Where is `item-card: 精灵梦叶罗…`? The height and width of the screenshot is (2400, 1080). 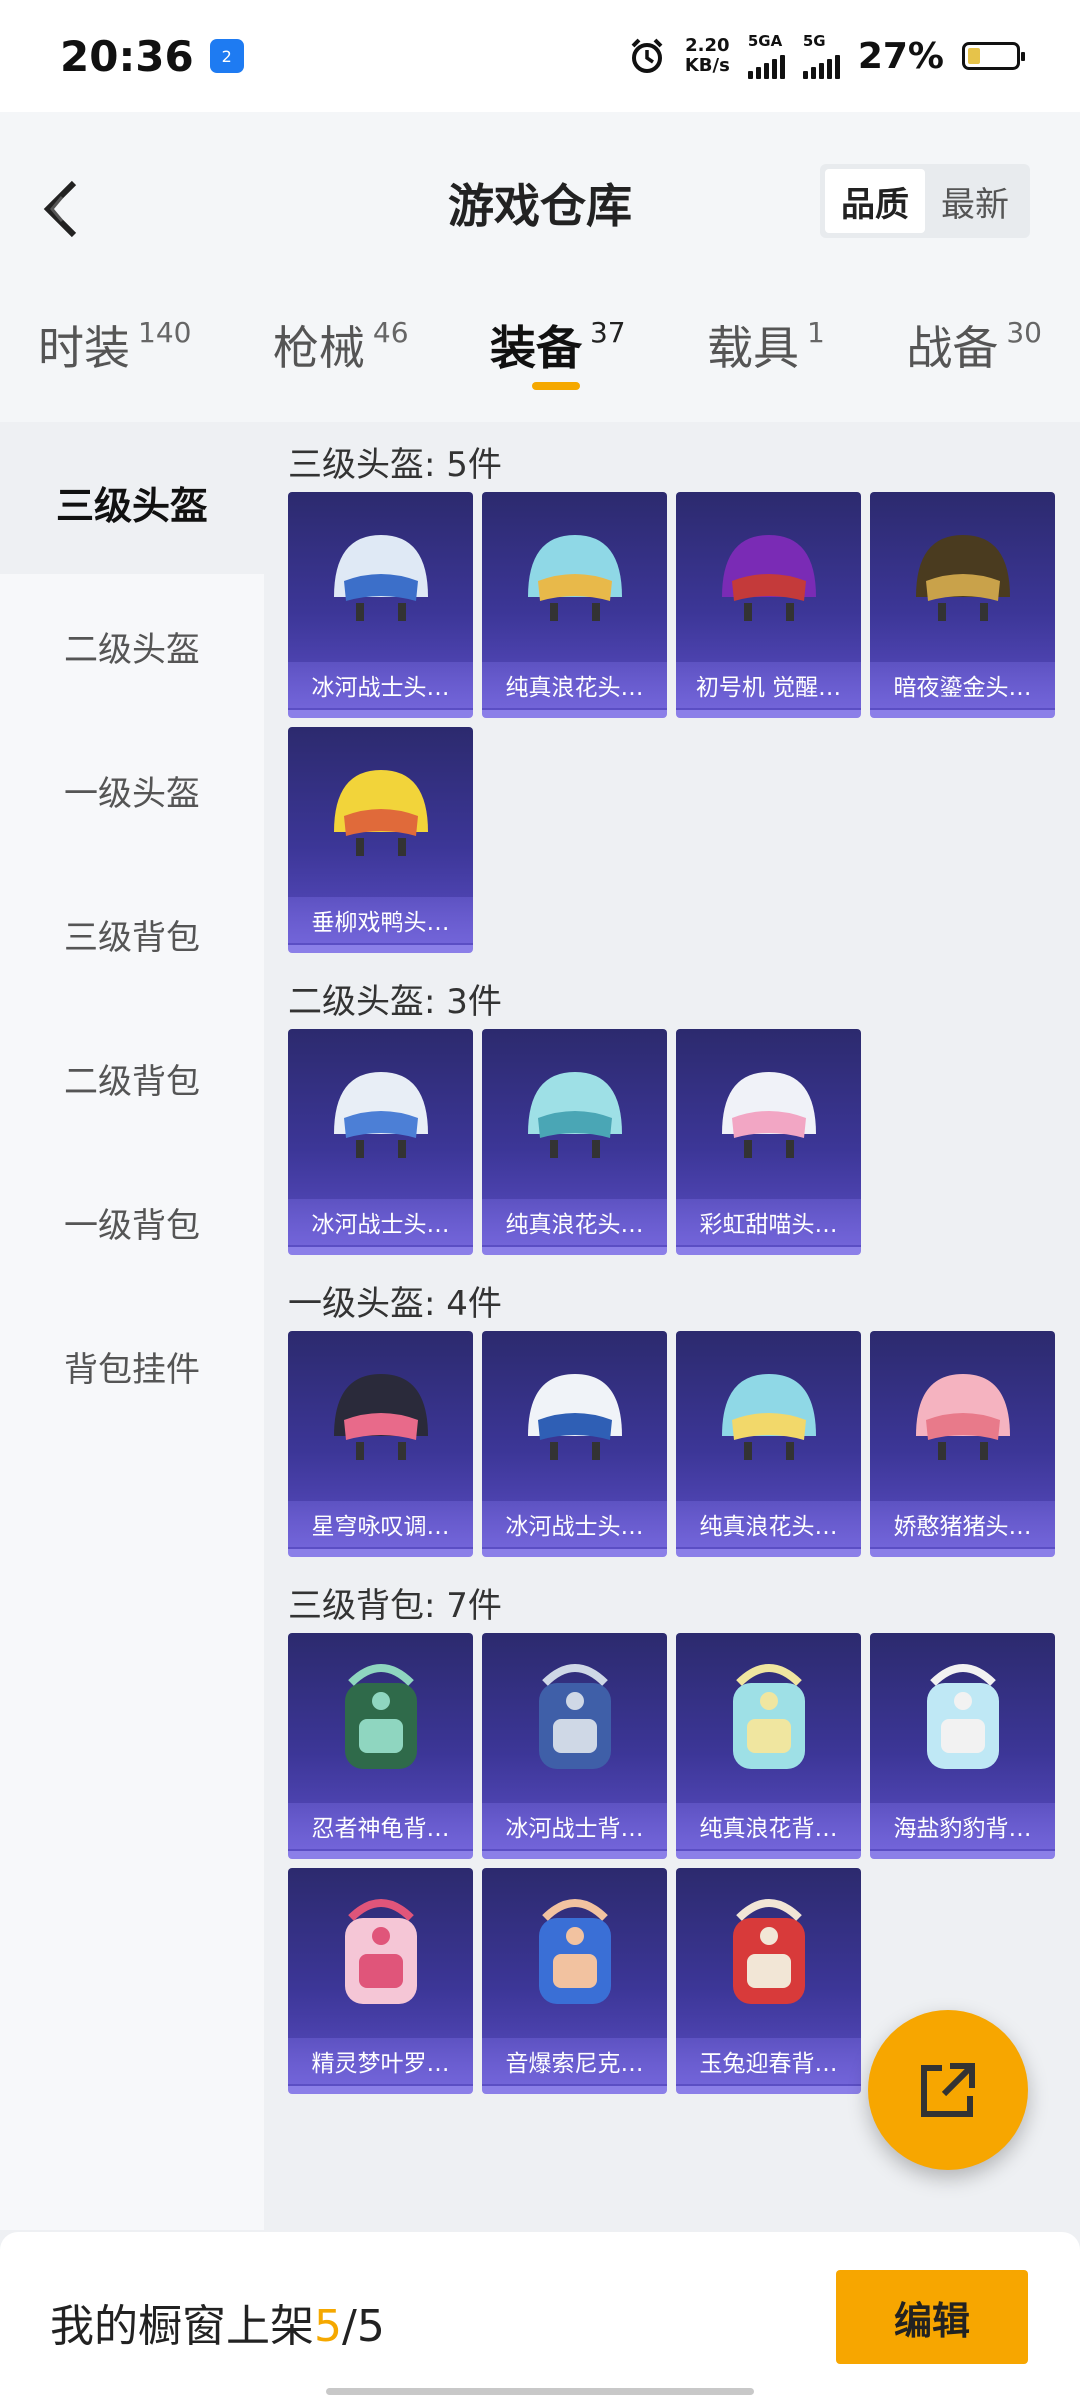 item-card: 精灵梦叶罗… is located at coordinates (380, 1981).